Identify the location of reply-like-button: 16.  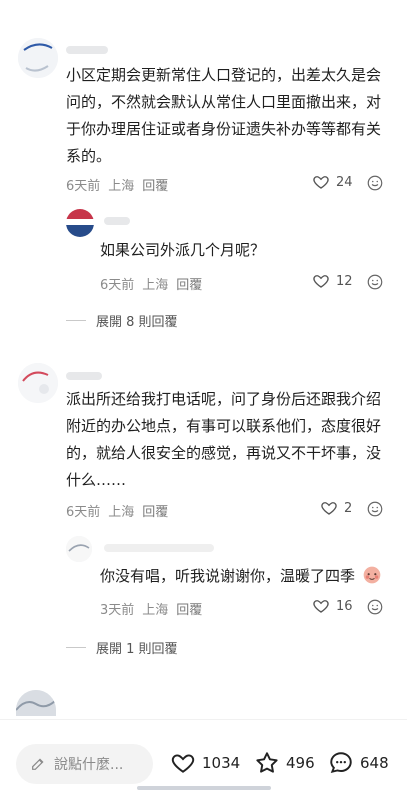
(332, 606).